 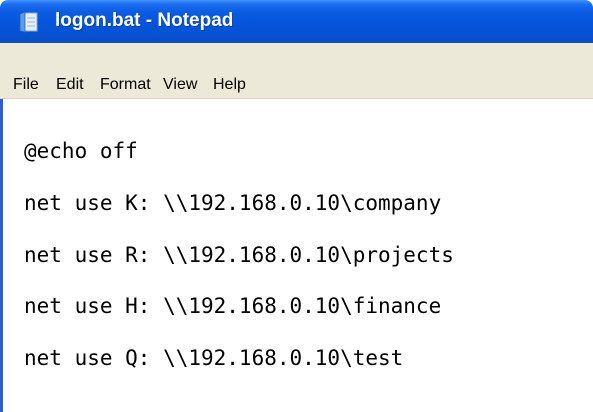 What do you see at coordinates (239, 255) in the screenshot?
I see `editor-line: net use R: \\192.168.0.10\projects` at bounding box center [239, 255].